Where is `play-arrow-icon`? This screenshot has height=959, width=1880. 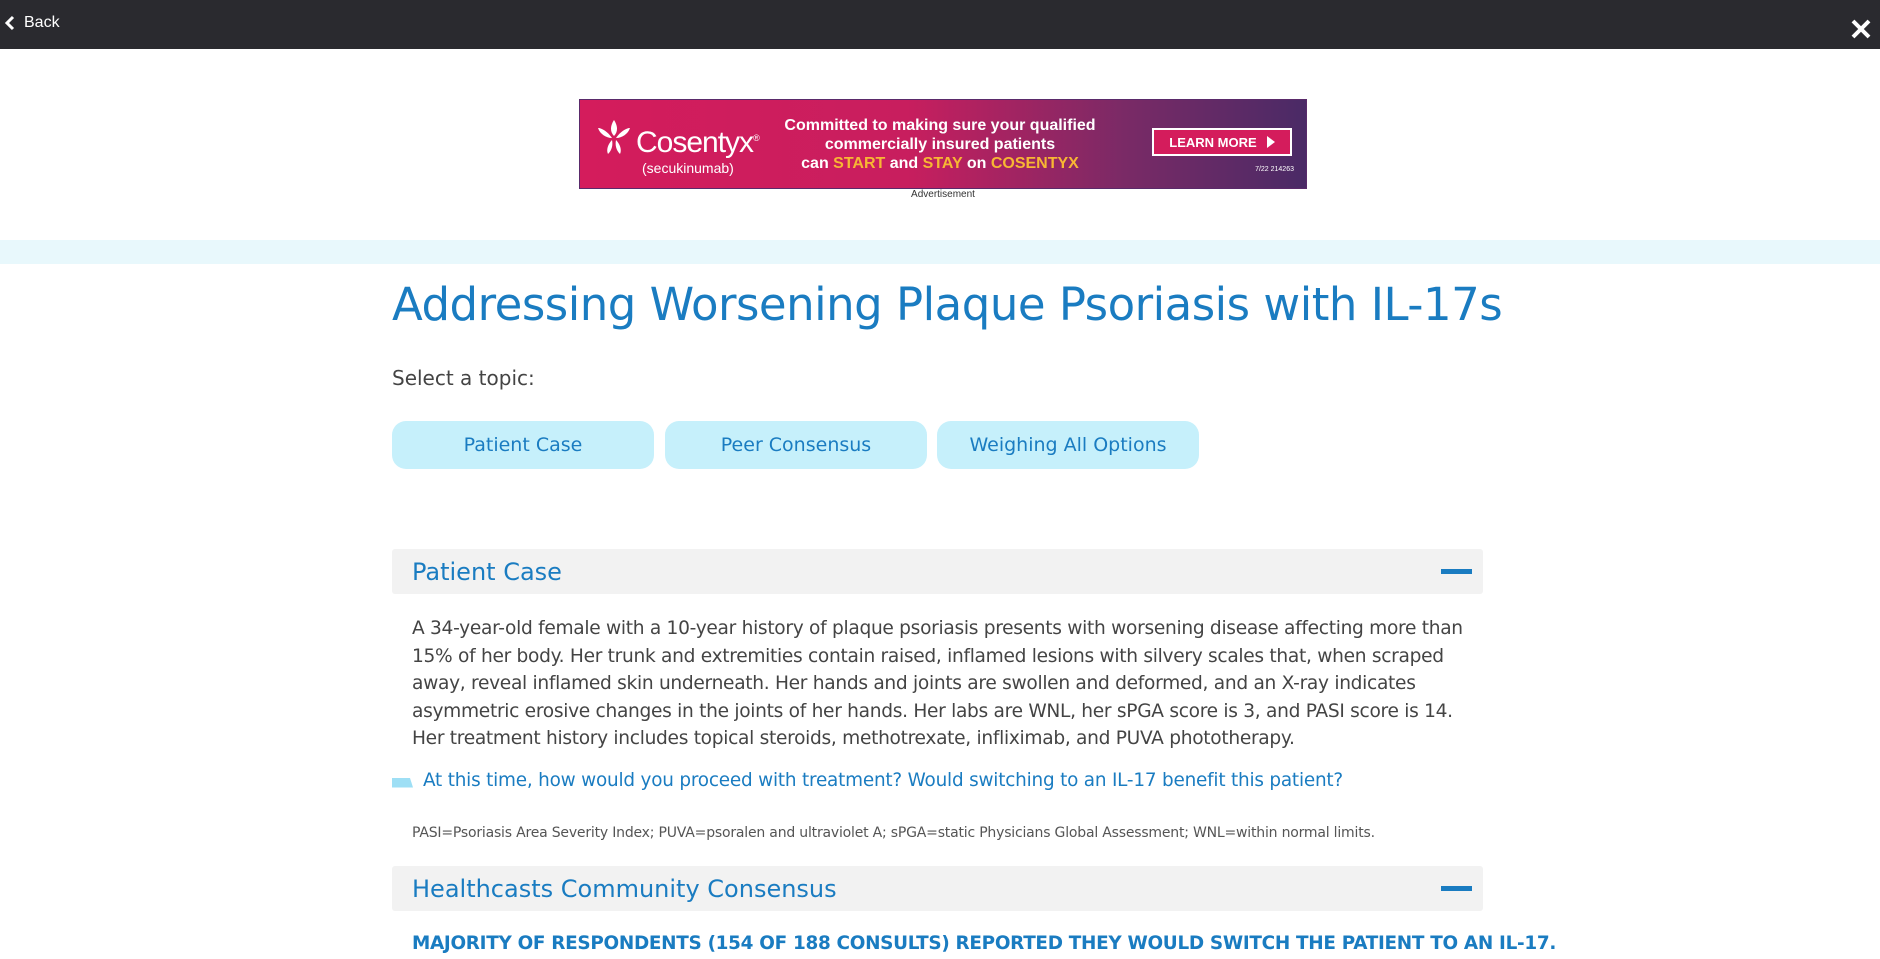 play-arrow-icon is located at coordinates (1270, 142).